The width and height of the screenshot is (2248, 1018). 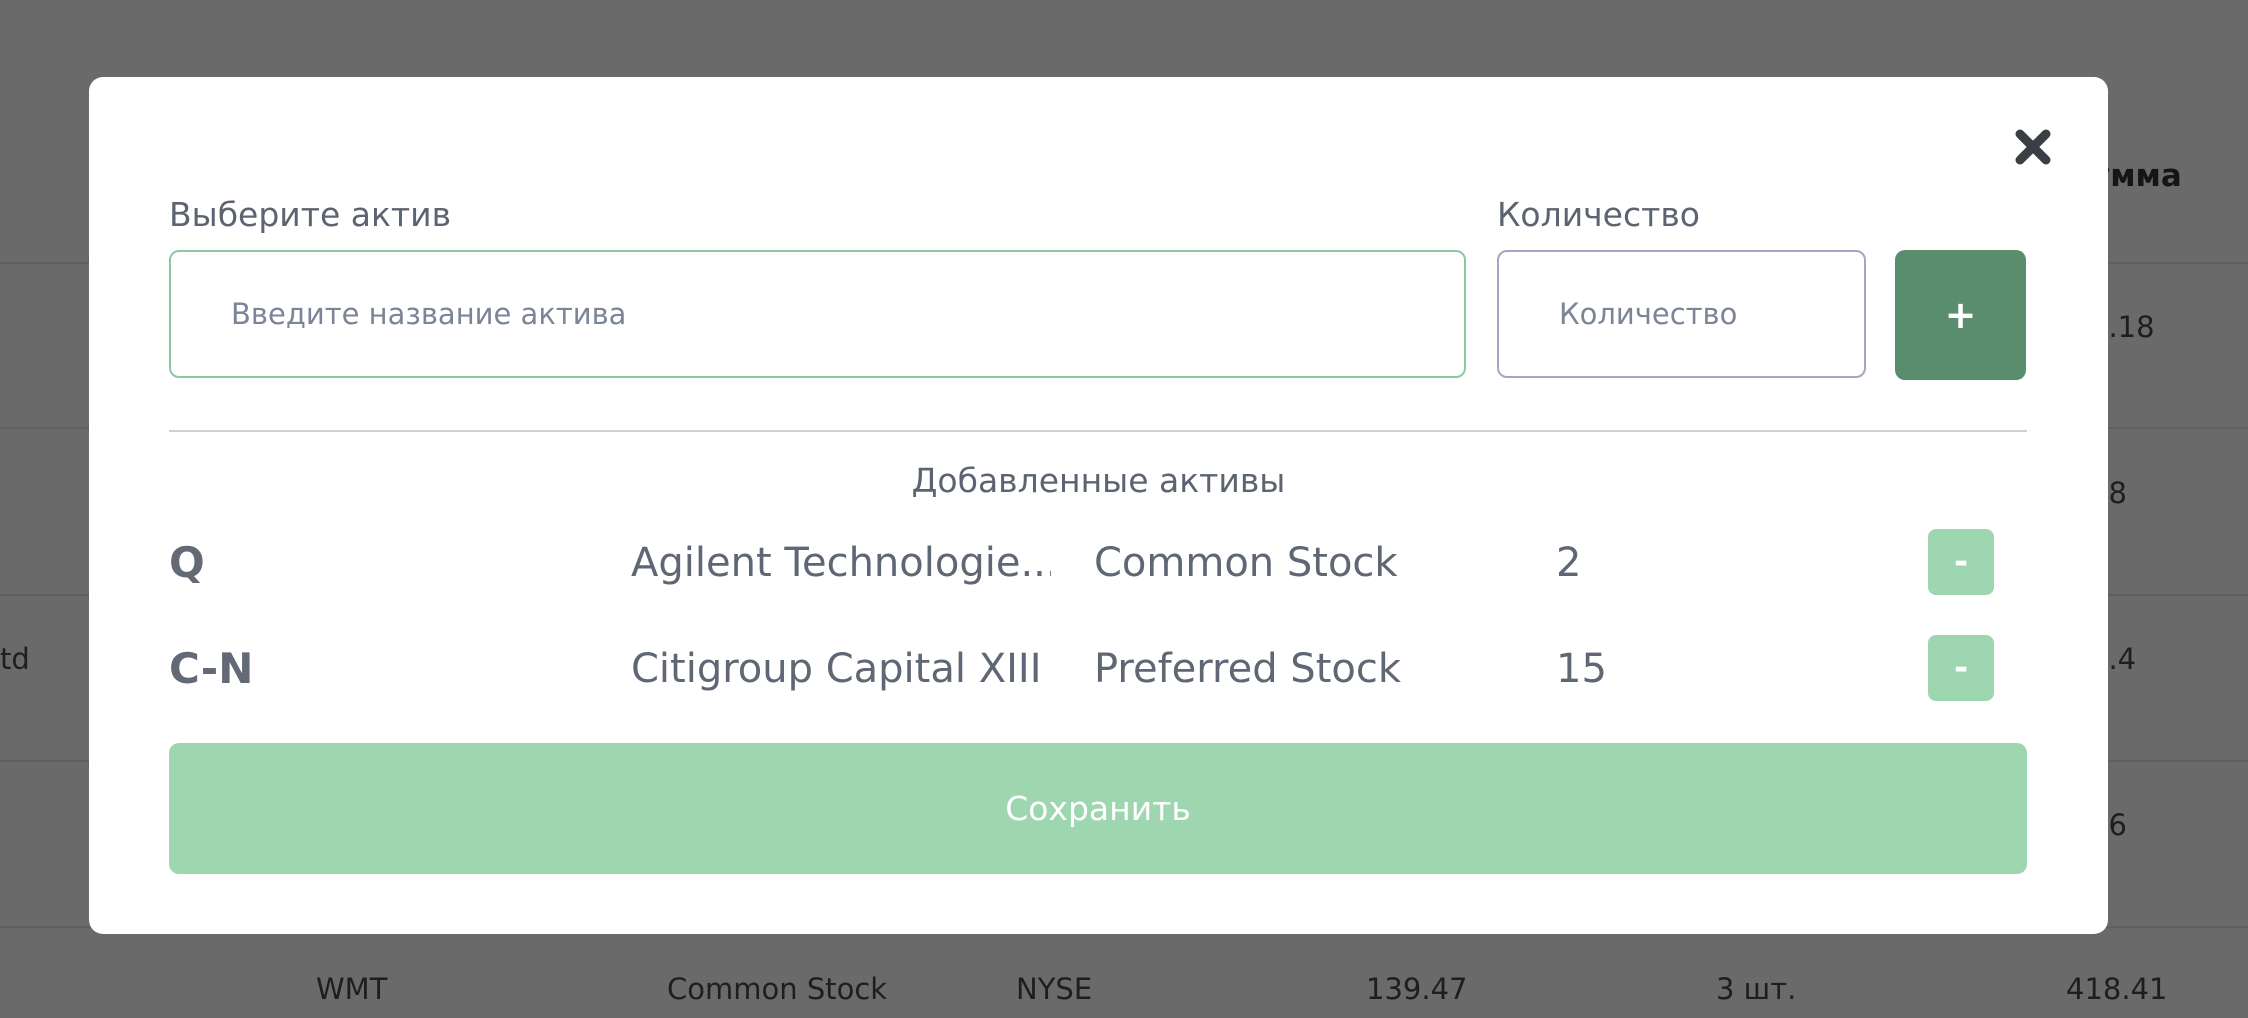 I want to click on table-cell-exchange: NYSE, so click(x=1054, y=989).